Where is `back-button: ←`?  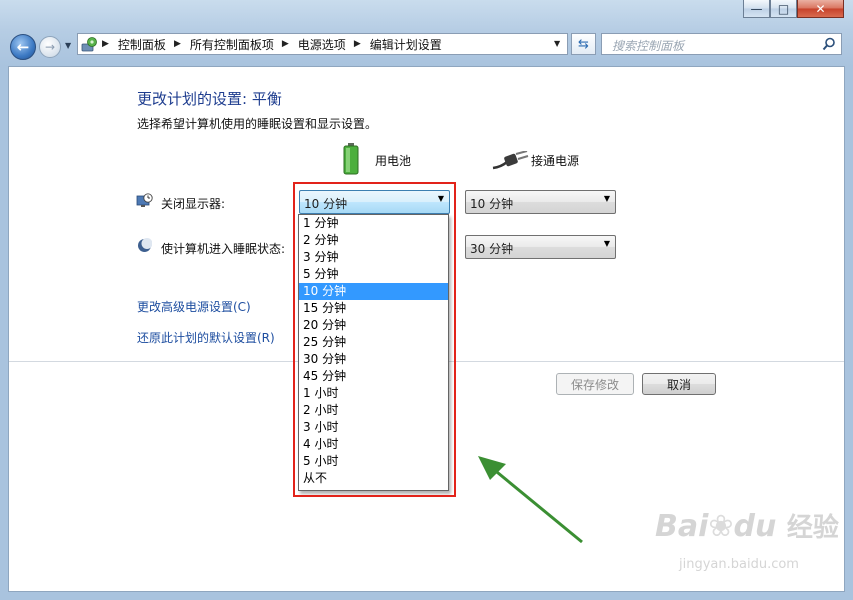 back-button: ← is located at coordinates (23, 47).